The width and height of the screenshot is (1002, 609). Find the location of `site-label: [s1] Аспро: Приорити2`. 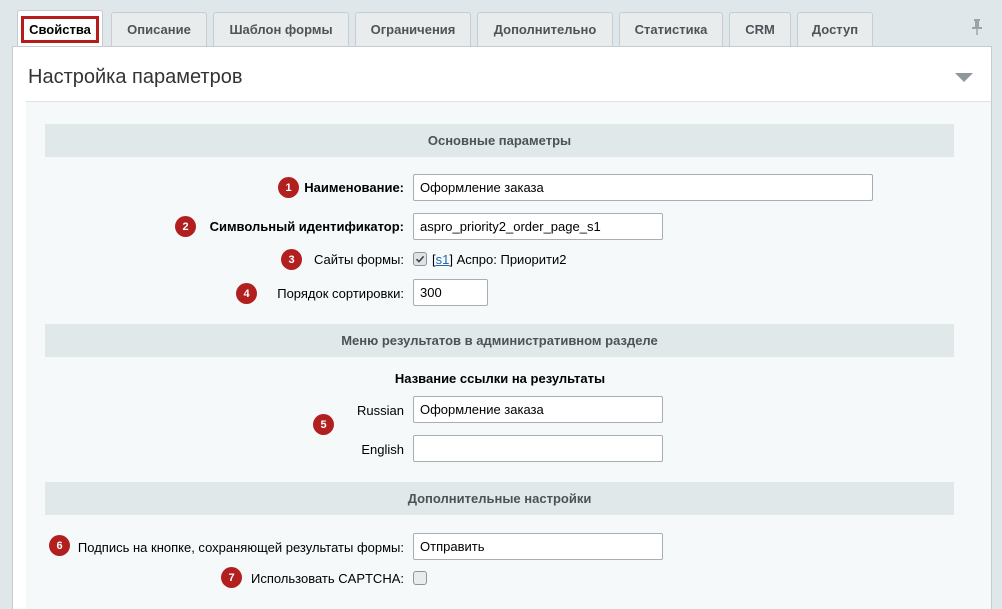

site-label: [s1] Аспро: Приорити2 is located at coordinates (499, 259).